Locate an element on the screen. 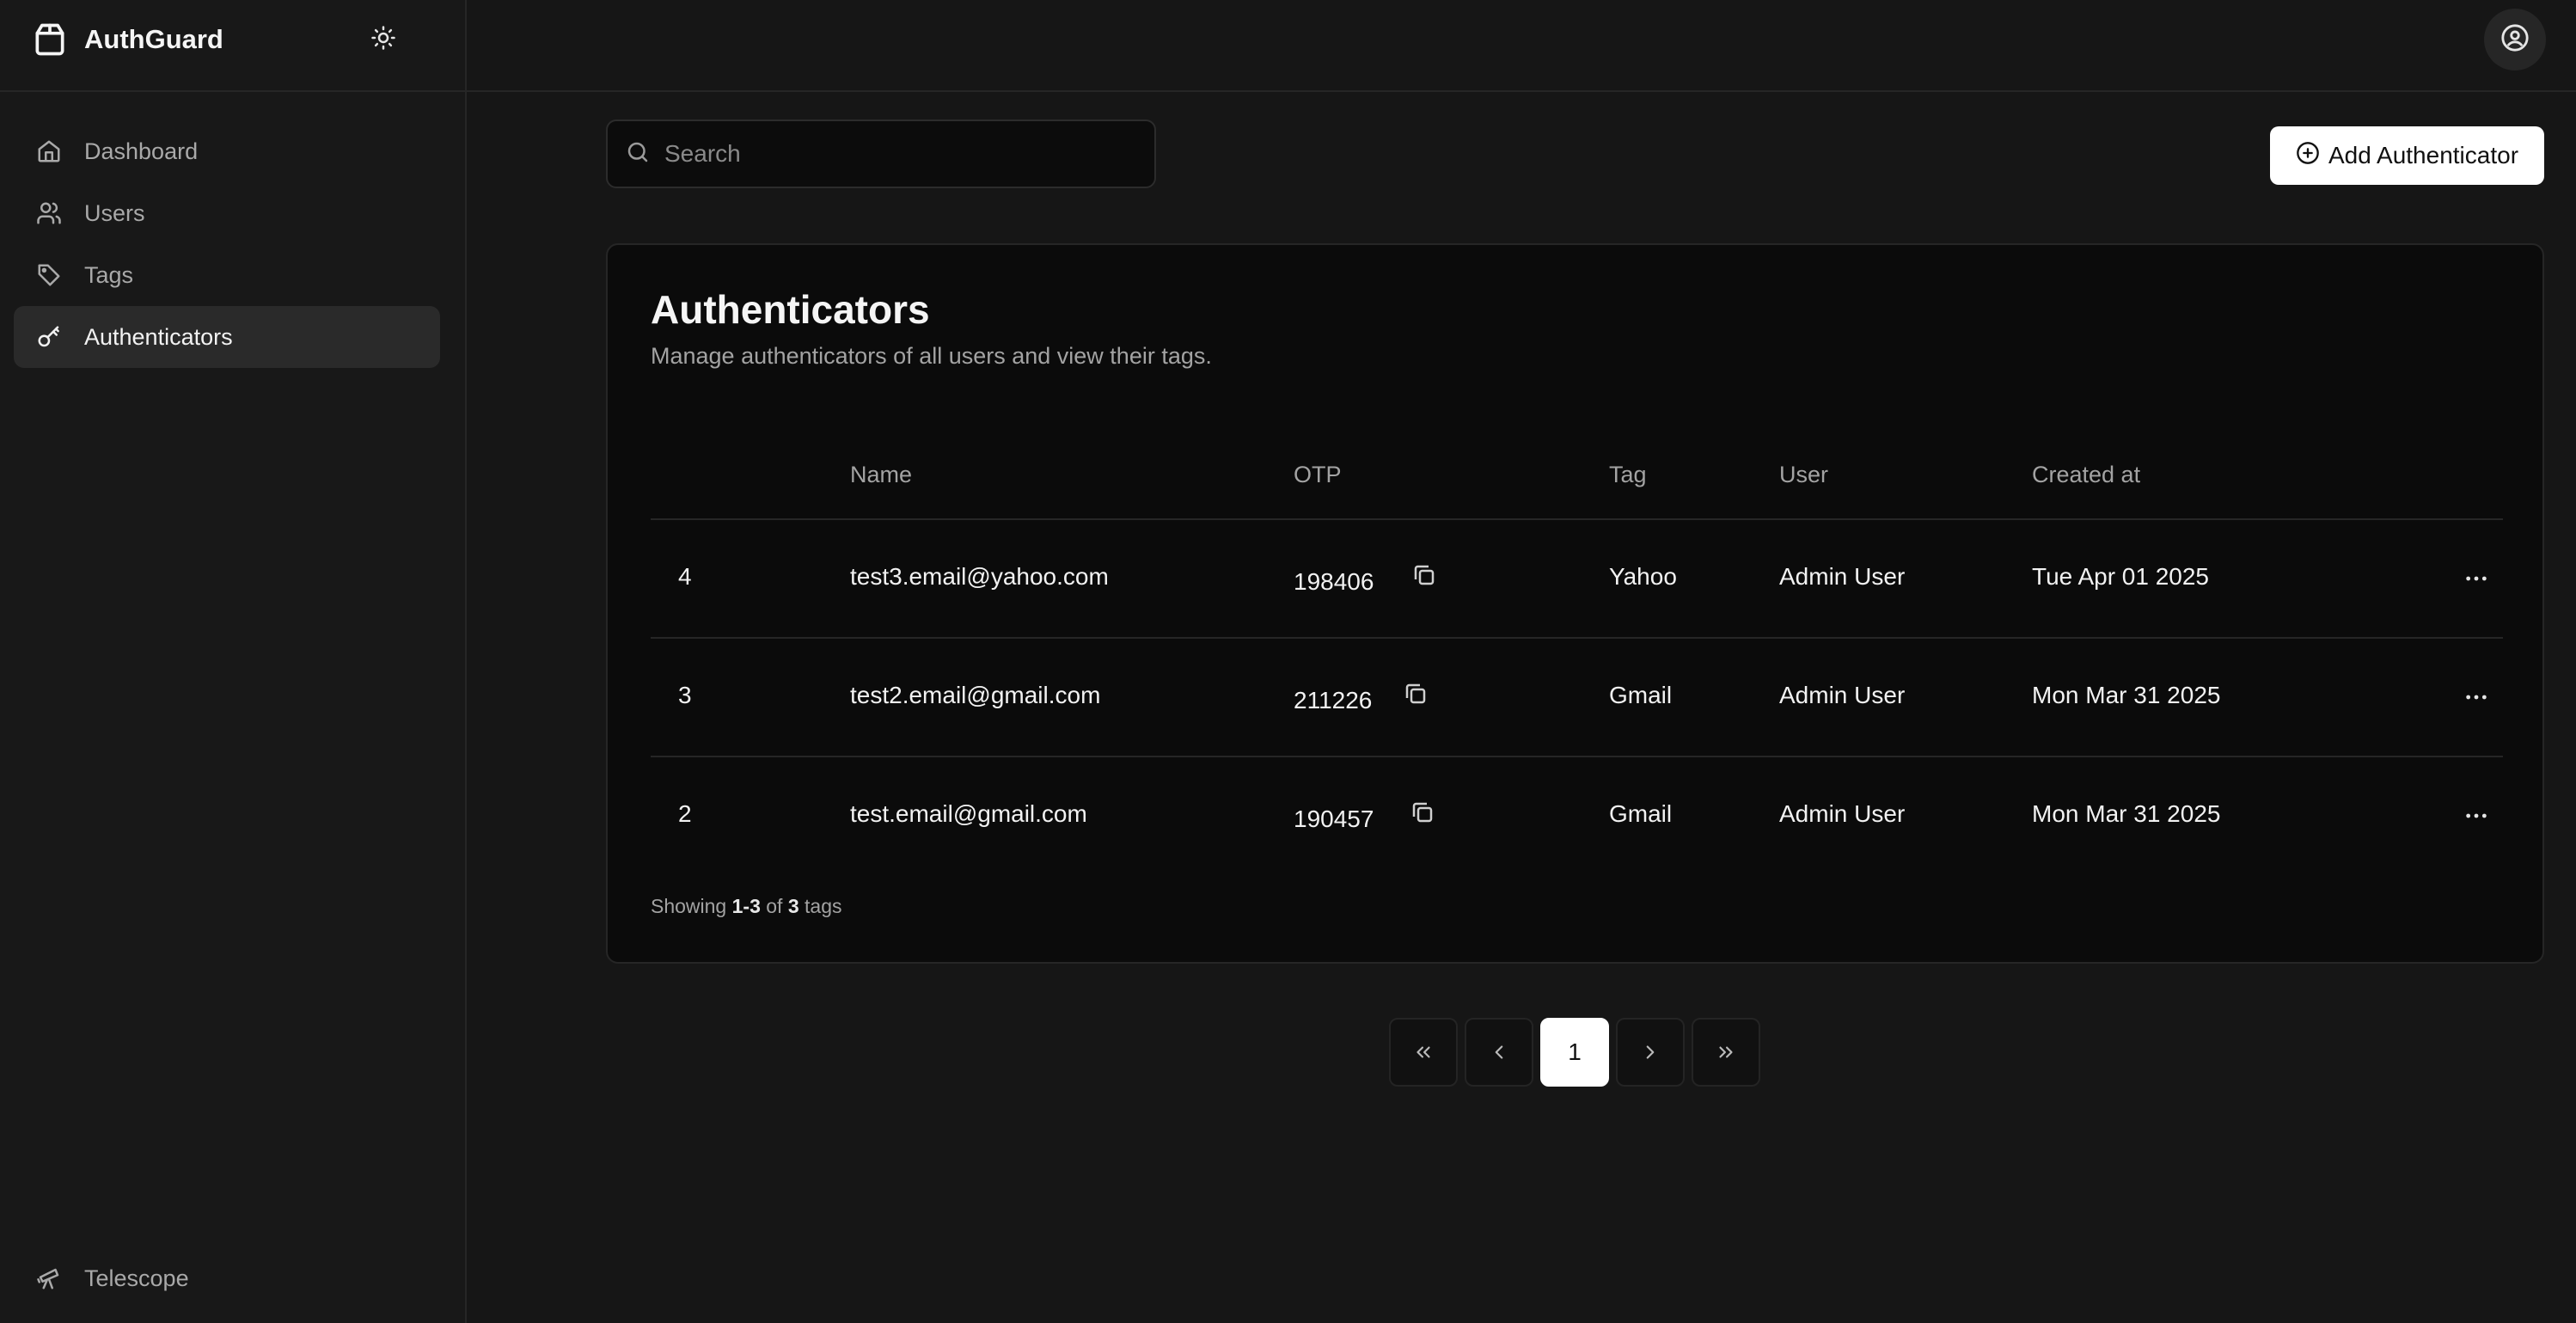  sidebar-item-telescope: Telescope is located at coordinates (111, 1278).